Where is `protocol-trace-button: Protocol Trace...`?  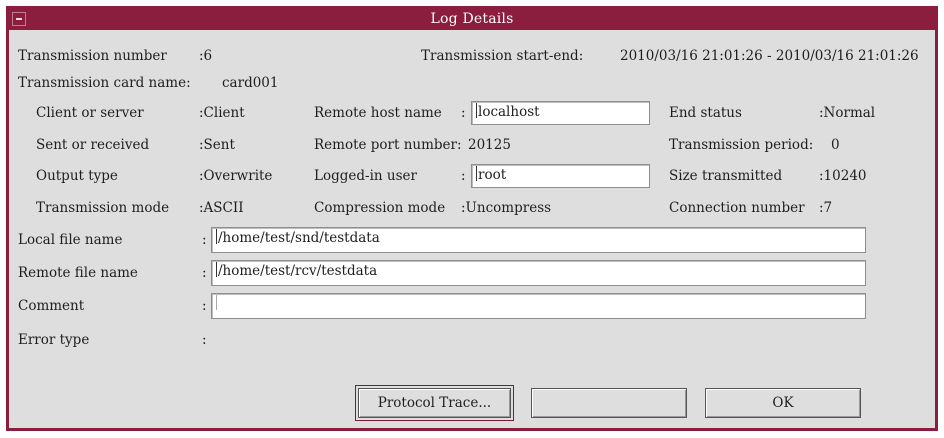
protocol-trace-button: Protocol Trace... is located at coordinates (434, 403).